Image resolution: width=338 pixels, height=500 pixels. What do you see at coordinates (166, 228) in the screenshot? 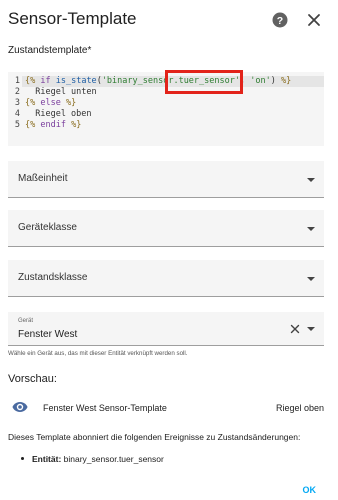
I see `device-class-select: Geräteklasse` at bounding box center [166, 228].